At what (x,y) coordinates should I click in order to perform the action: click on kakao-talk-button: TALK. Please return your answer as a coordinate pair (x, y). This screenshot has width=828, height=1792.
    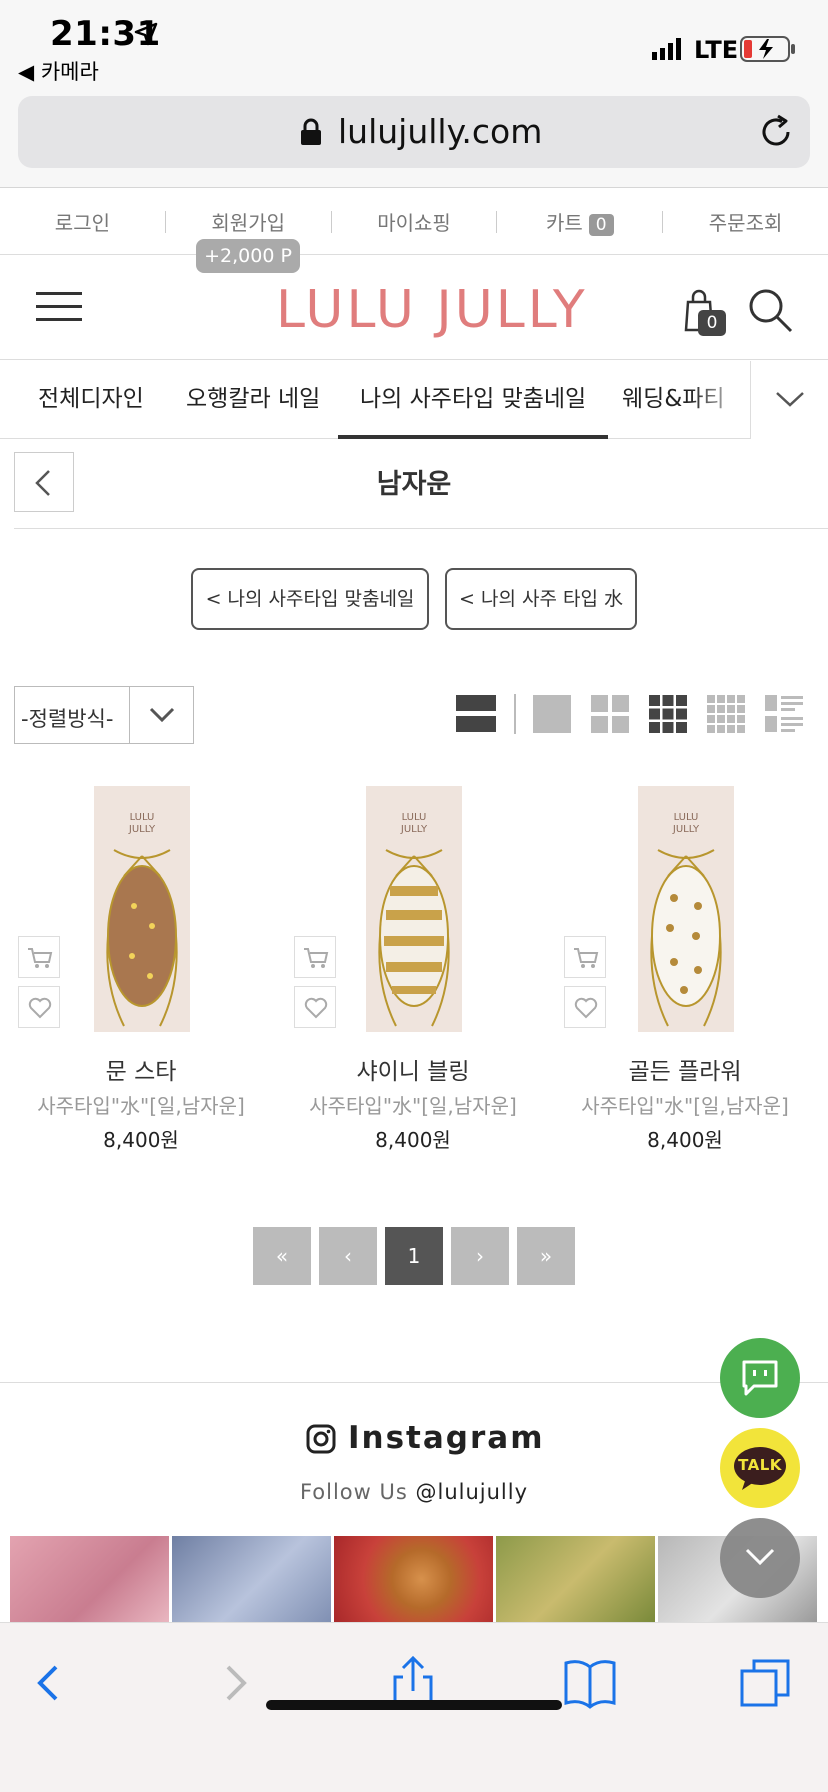
    Looking at the image, I should click on (760, 1468).